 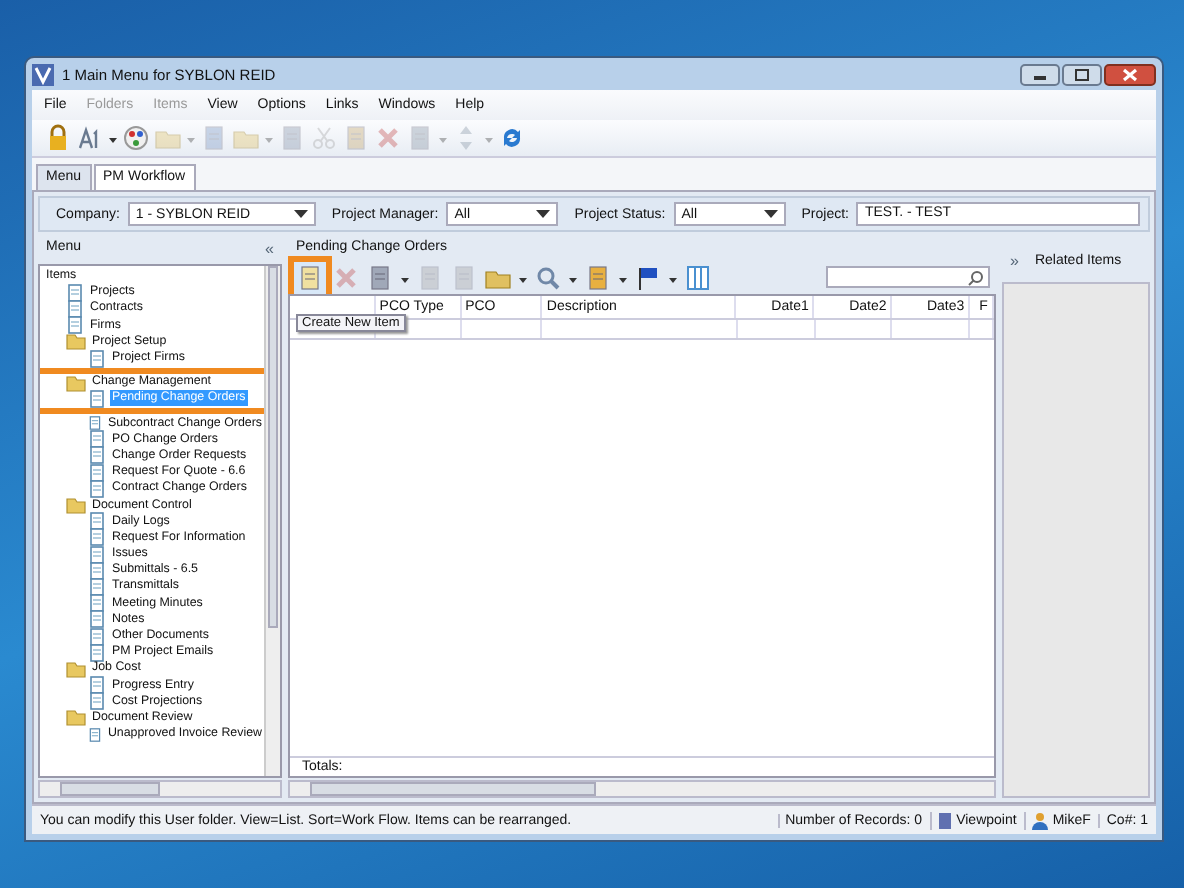 I want to click on collapse-button: «, so click(x=269, y=249).